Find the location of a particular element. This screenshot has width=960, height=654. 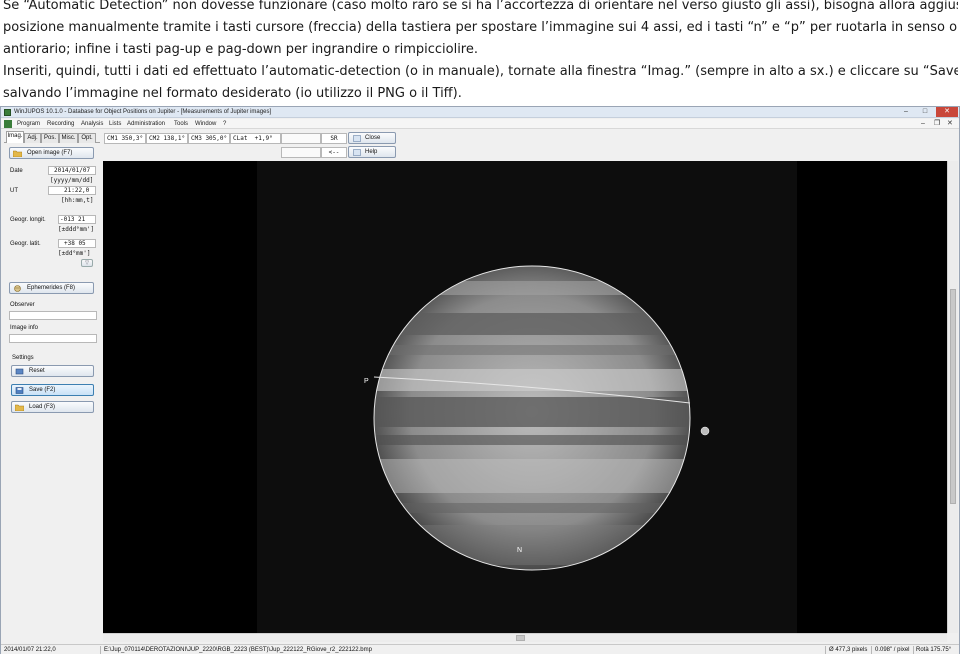

save-button: Save (F2) is located at coordinates (52, 390).